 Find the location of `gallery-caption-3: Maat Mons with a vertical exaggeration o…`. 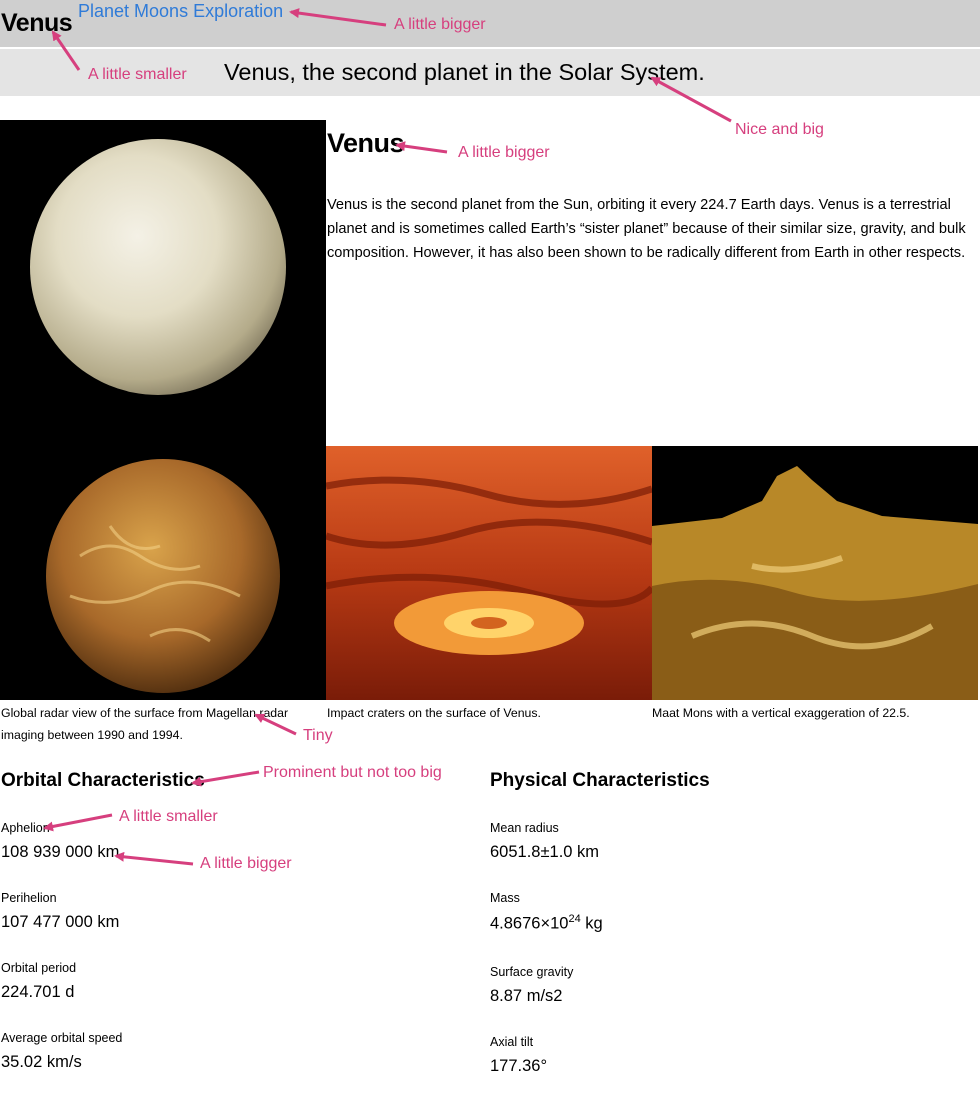

gallery-caption-3: Maat Mons with a vertical exaggeration o… is located at coordinates (781, 713).